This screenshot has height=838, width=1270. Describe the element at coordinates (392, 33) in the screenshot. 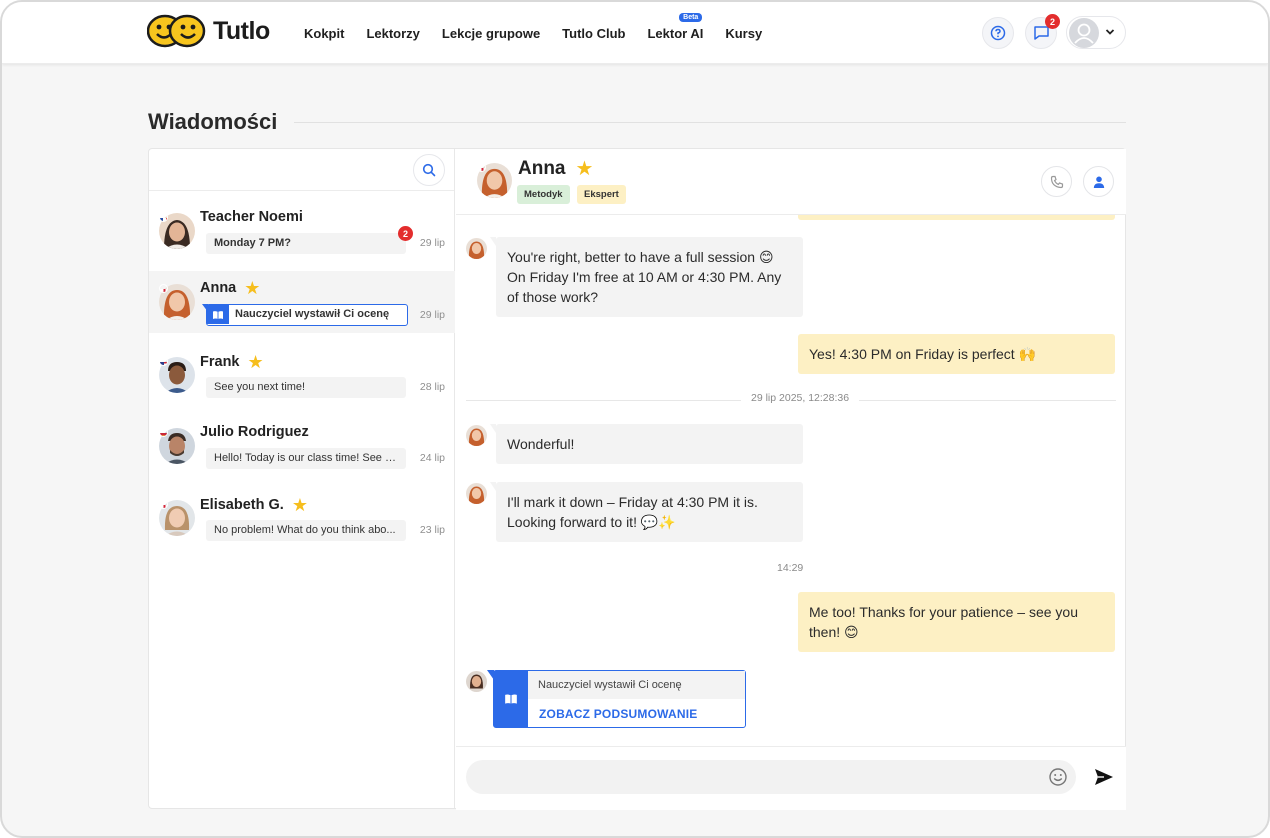

I see `nav-item-lektorzy: Lektorzy` at that location.